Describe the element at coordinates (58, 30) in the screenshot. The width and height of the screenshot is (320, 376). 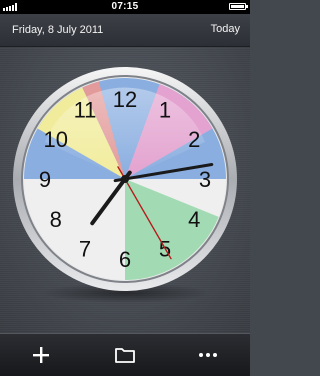
I see `date-label: Friday, 8 July 2011` at that location.